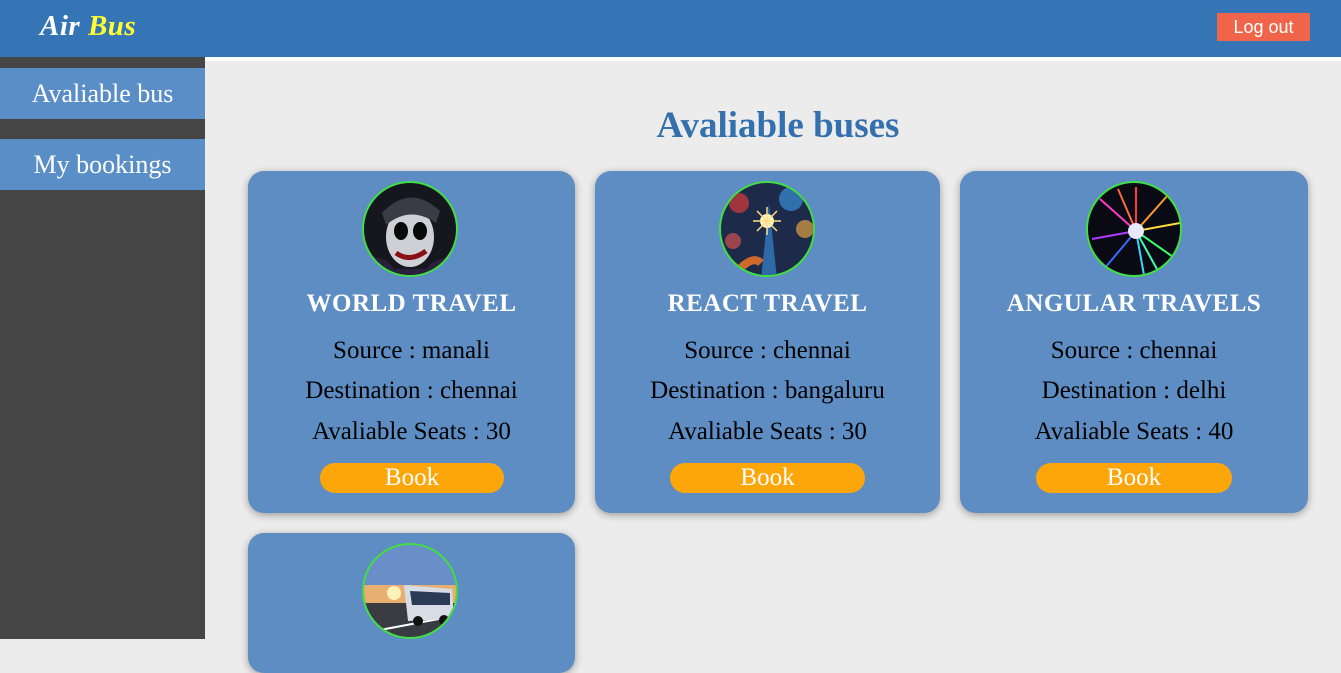 The height and width of the screenshot is (673, 1341). What do you see at coordinates (773, 59) in the screenshot?
I see `header-divider` at bounding box center [773, 59].